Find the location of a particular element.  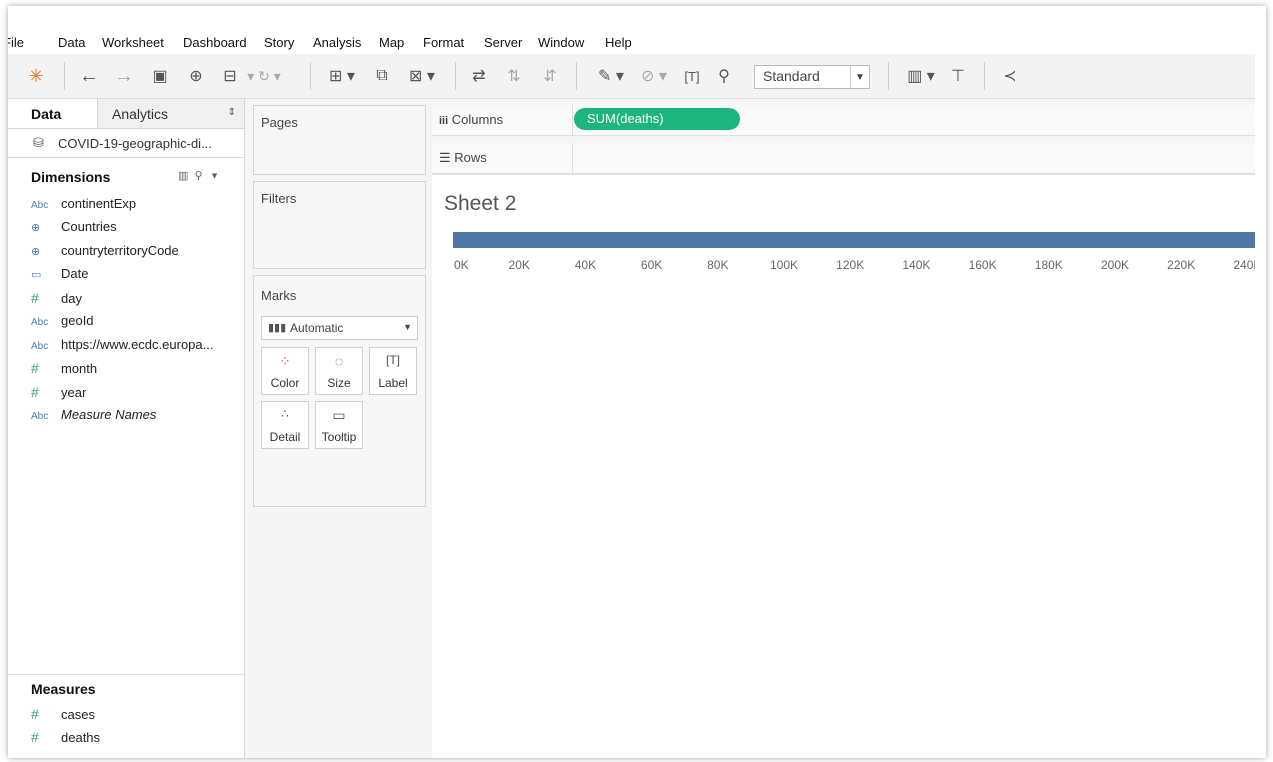

field-name: Countries is located at coordinates (89, 226).